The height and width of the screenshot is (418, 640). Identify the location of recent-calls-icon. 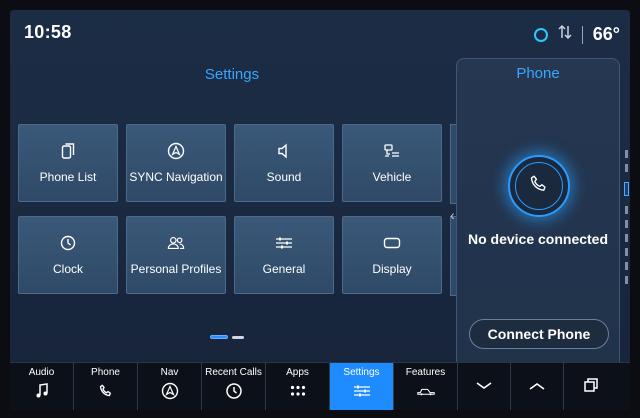
(234, 391).